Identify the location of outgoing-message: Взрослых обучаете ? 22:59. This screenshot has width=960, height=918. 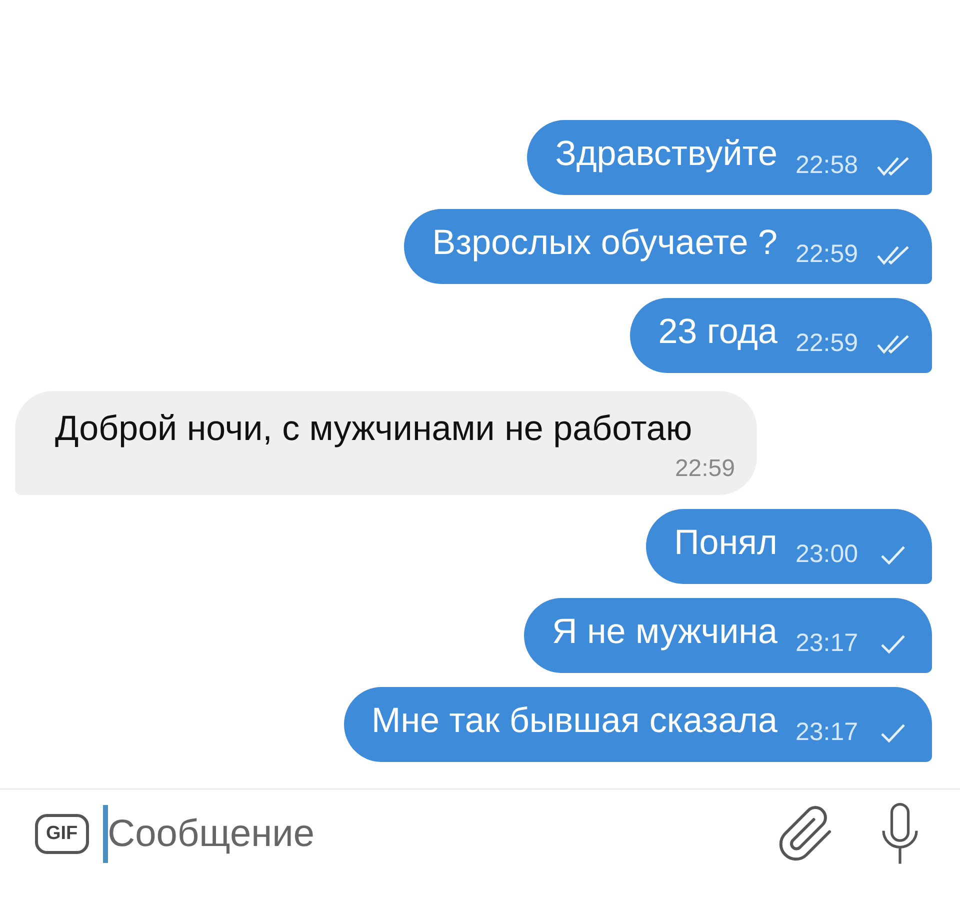
(668, 246).